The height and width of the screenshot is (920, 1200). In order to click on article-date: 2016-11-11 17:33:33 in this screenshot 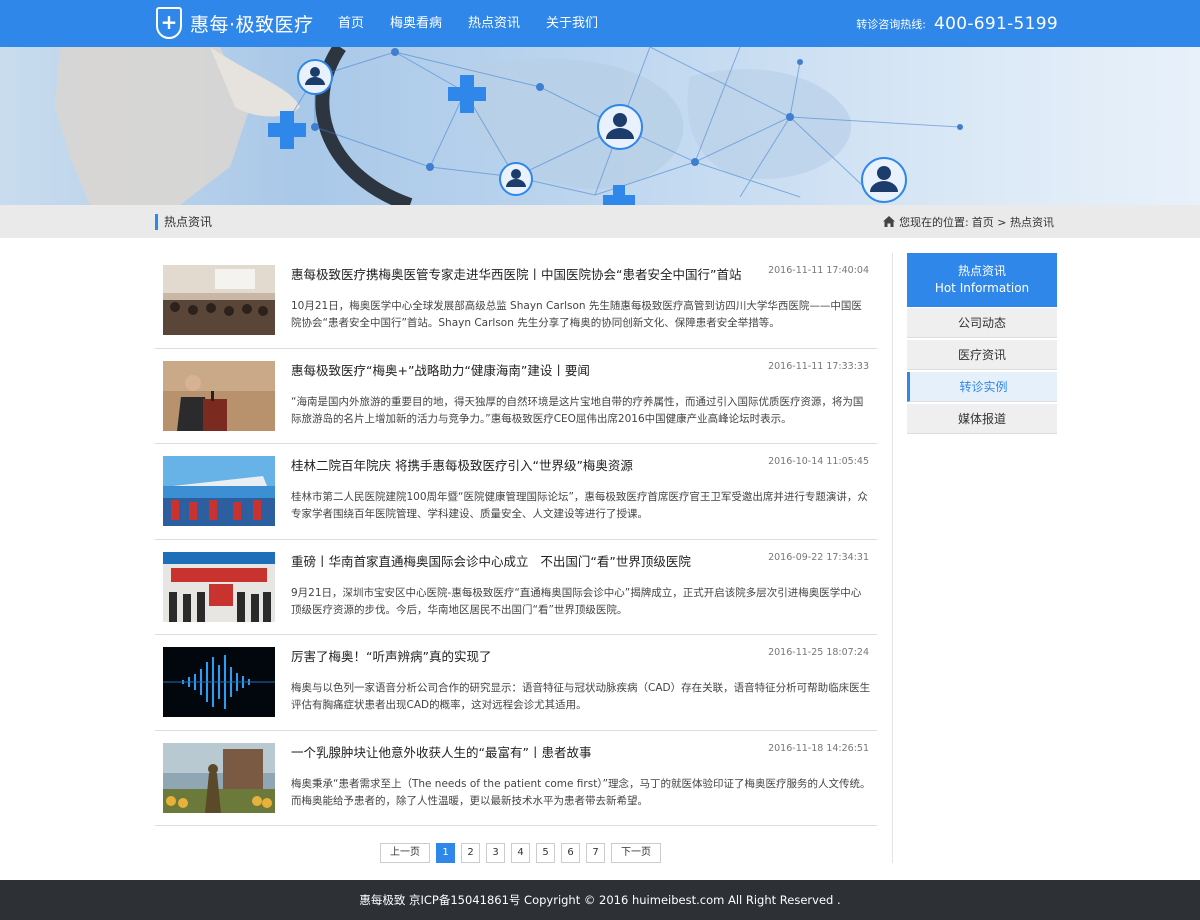, I will do `click(818, 366)`.